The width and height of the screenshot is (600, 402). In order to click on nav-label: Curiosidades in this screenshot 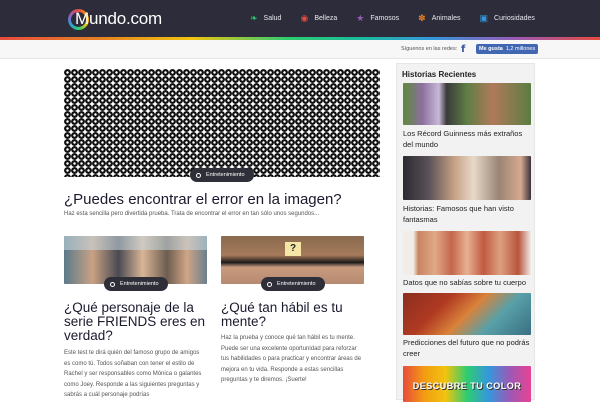, I will do `click(514, 18)`.